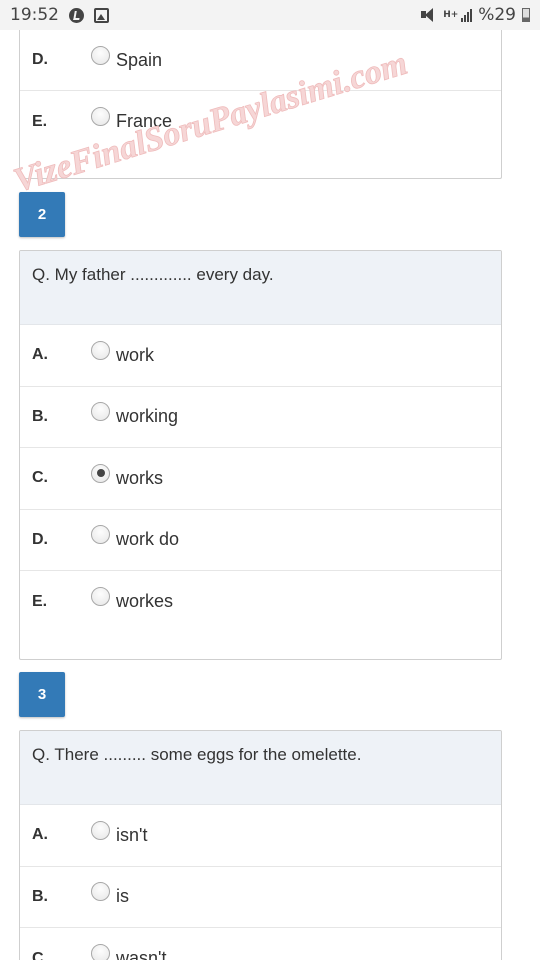  I want to click on question-number-badge: 2, so click(42, 214).